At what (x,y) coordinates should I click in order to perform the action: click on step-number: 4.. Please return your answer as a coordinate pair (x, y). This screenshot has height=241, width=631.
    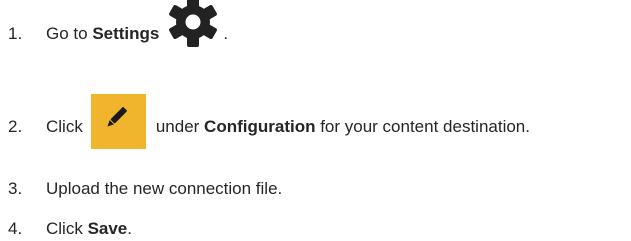
    Looking at the image, I should click on (15, 228).